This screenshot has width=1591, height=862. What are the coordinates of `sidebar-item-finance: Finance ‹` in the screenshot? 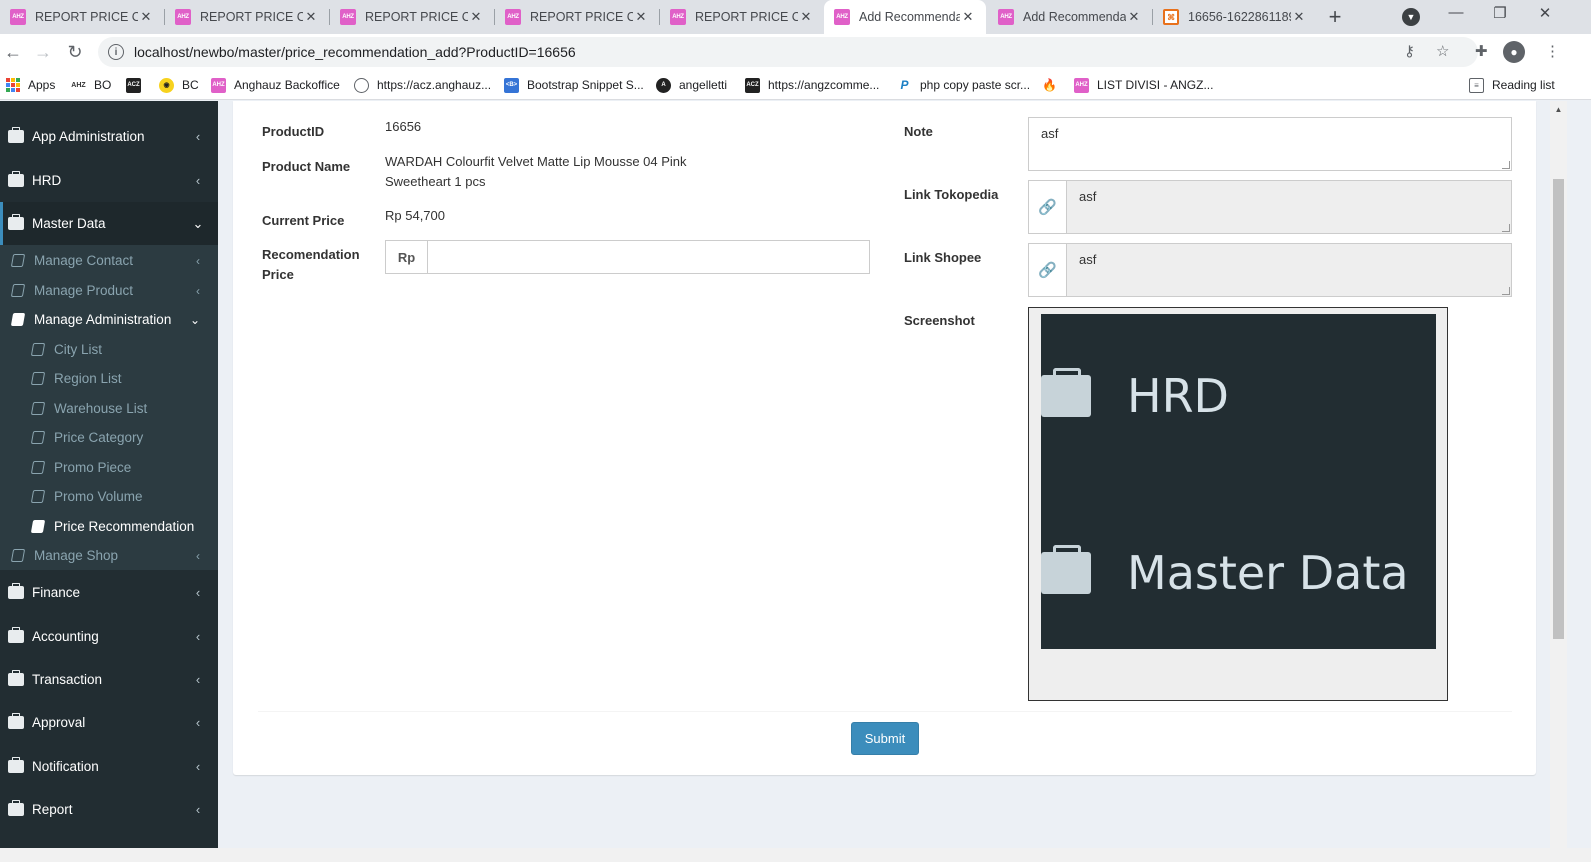 It's located at (109, 592).